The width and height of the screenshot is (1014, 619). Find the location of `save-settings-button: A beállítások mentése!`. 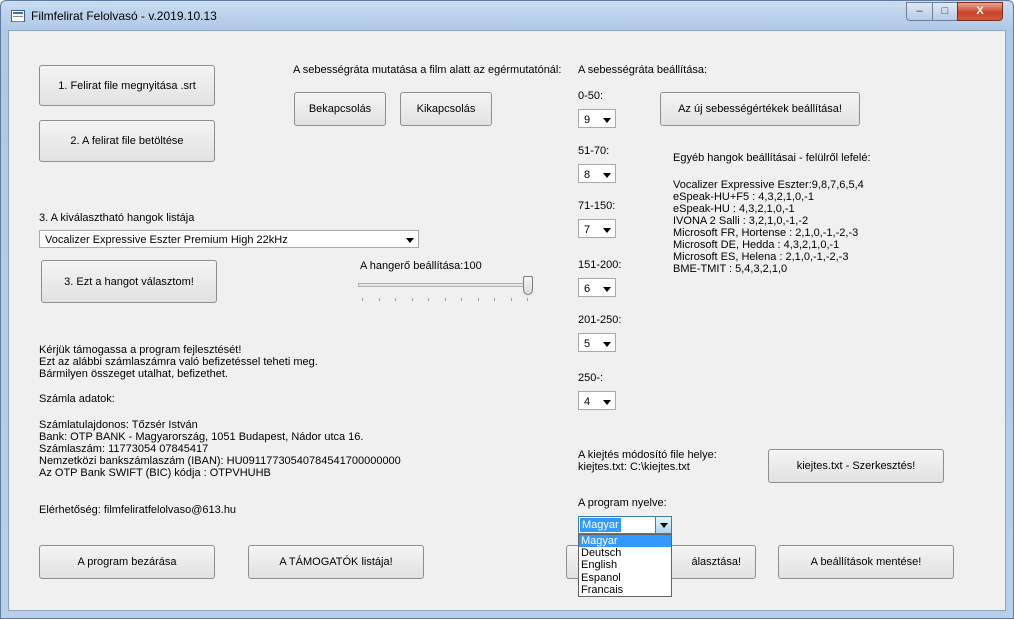

save-settings-button: A beállítások mentése! is located at coordinates (866, 562).